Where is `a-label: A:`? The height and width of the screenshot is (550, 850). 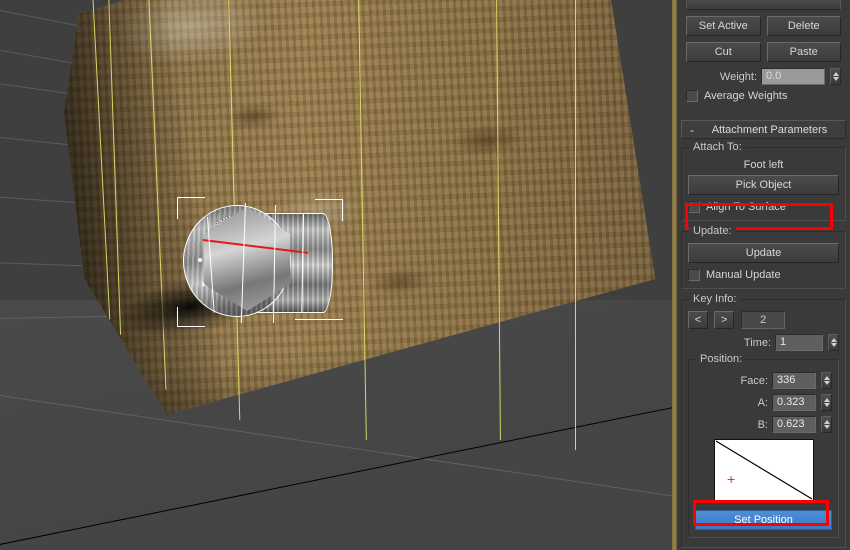 a-label: A: is located at coordinates (762, 402).